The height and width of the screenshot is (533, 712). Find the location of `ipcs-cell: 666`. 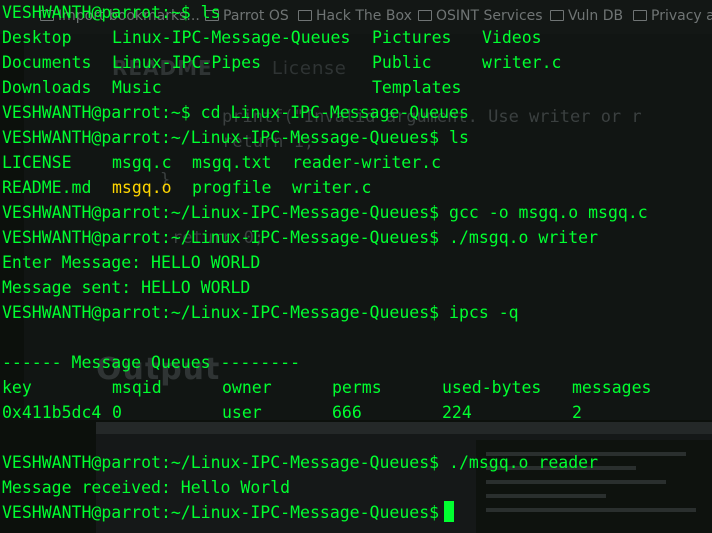

ipcs-cell: 666 is located at coordinates (347, 412).